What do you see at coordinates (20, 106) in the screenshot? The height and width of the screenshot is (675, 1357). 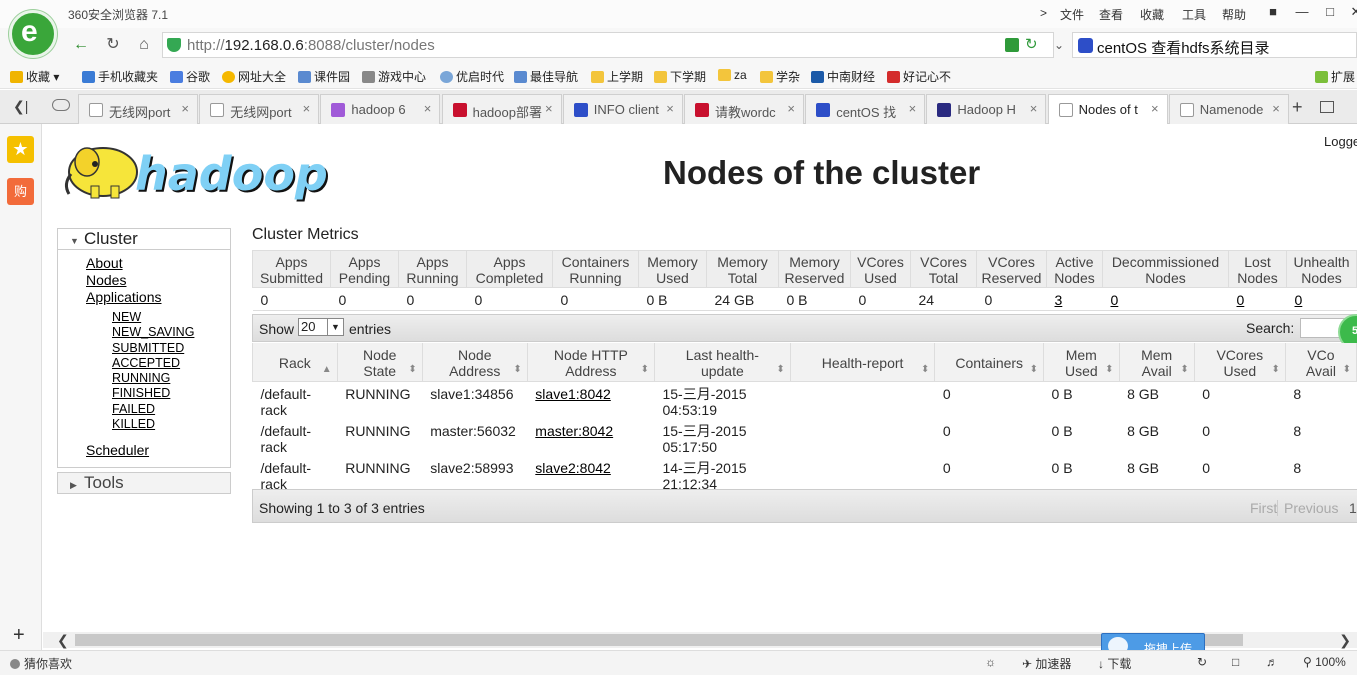 I see `tab-scroll-left-icon: ❮|` at bounding box center [20, 106].